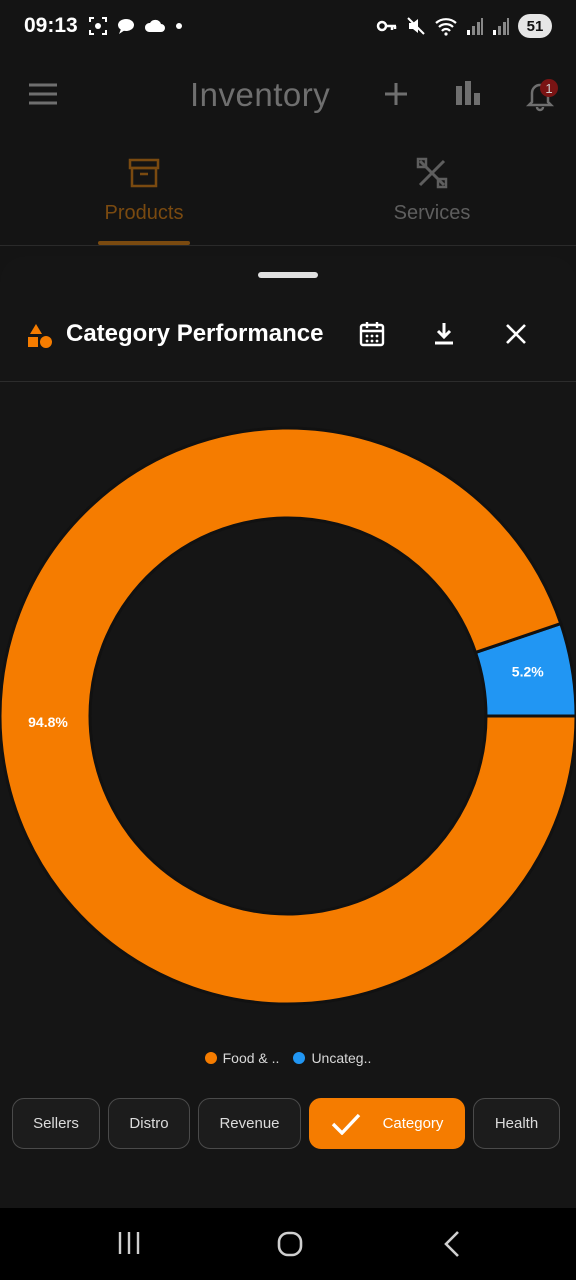 The height and width of the screenshot is (1280, 576). I want to click on status-bar: 09:13 51, so click(288, 28).